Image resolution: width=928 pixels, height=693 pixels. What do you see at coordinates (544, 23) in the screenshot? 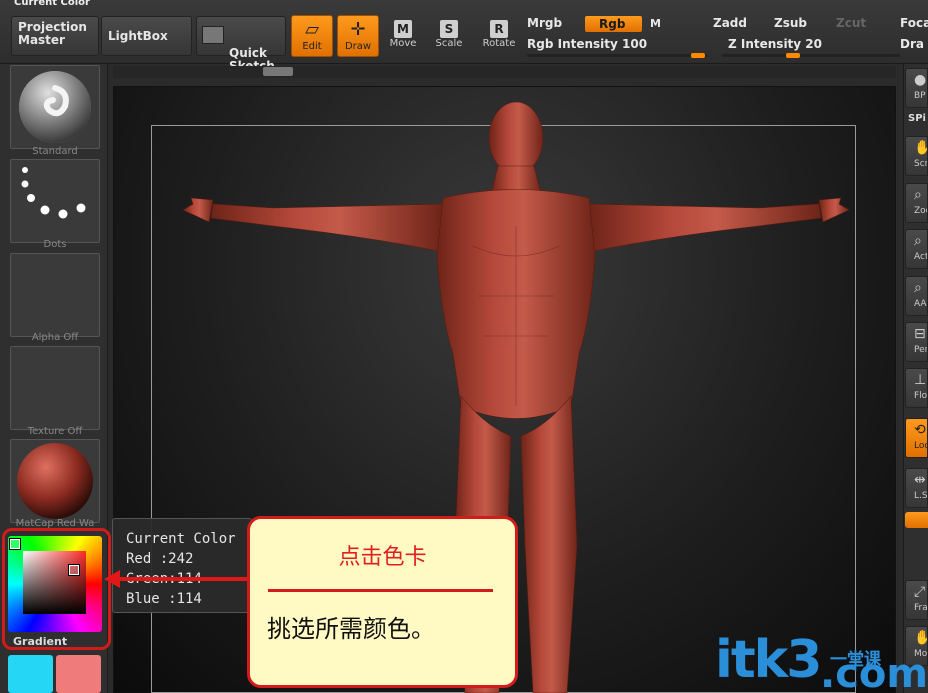
I see `mrgb-toggle: Mrgb` at bounding box center [544, 23].